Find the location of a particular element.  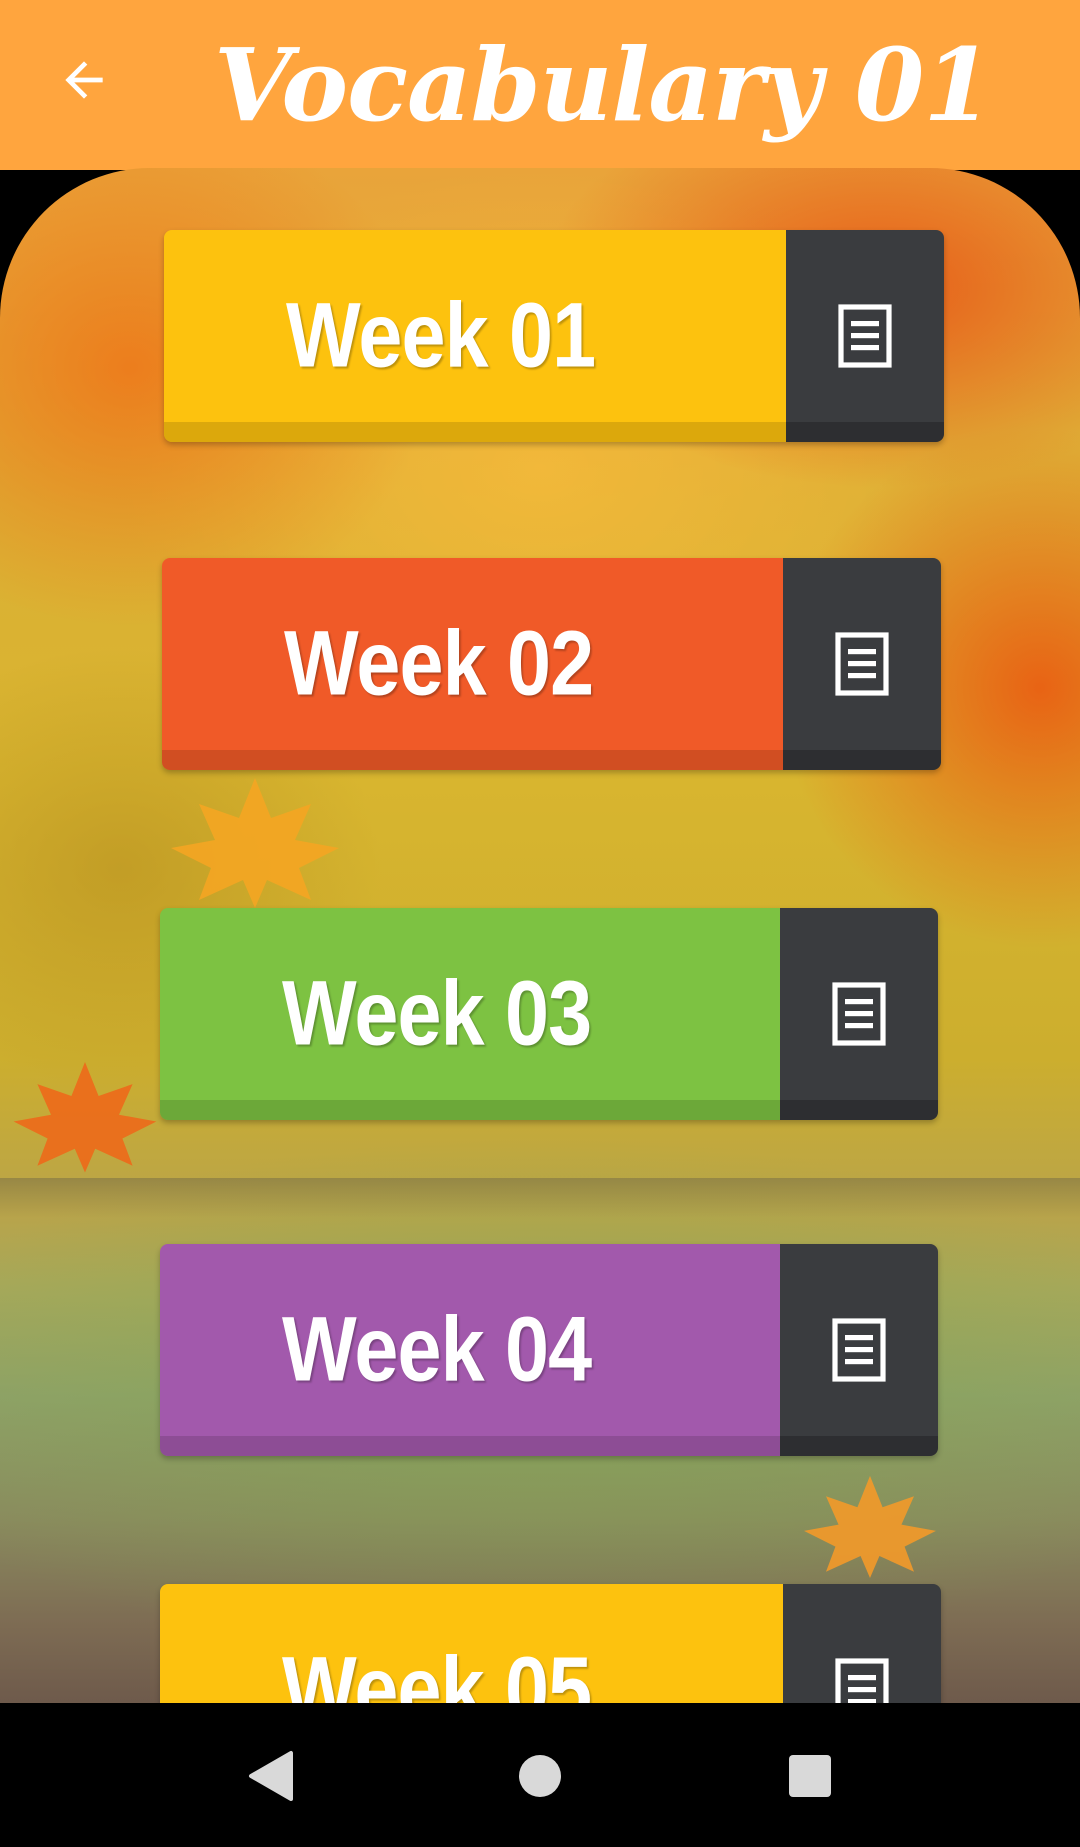

system-recents-button is located at coordinates (810, 1776).